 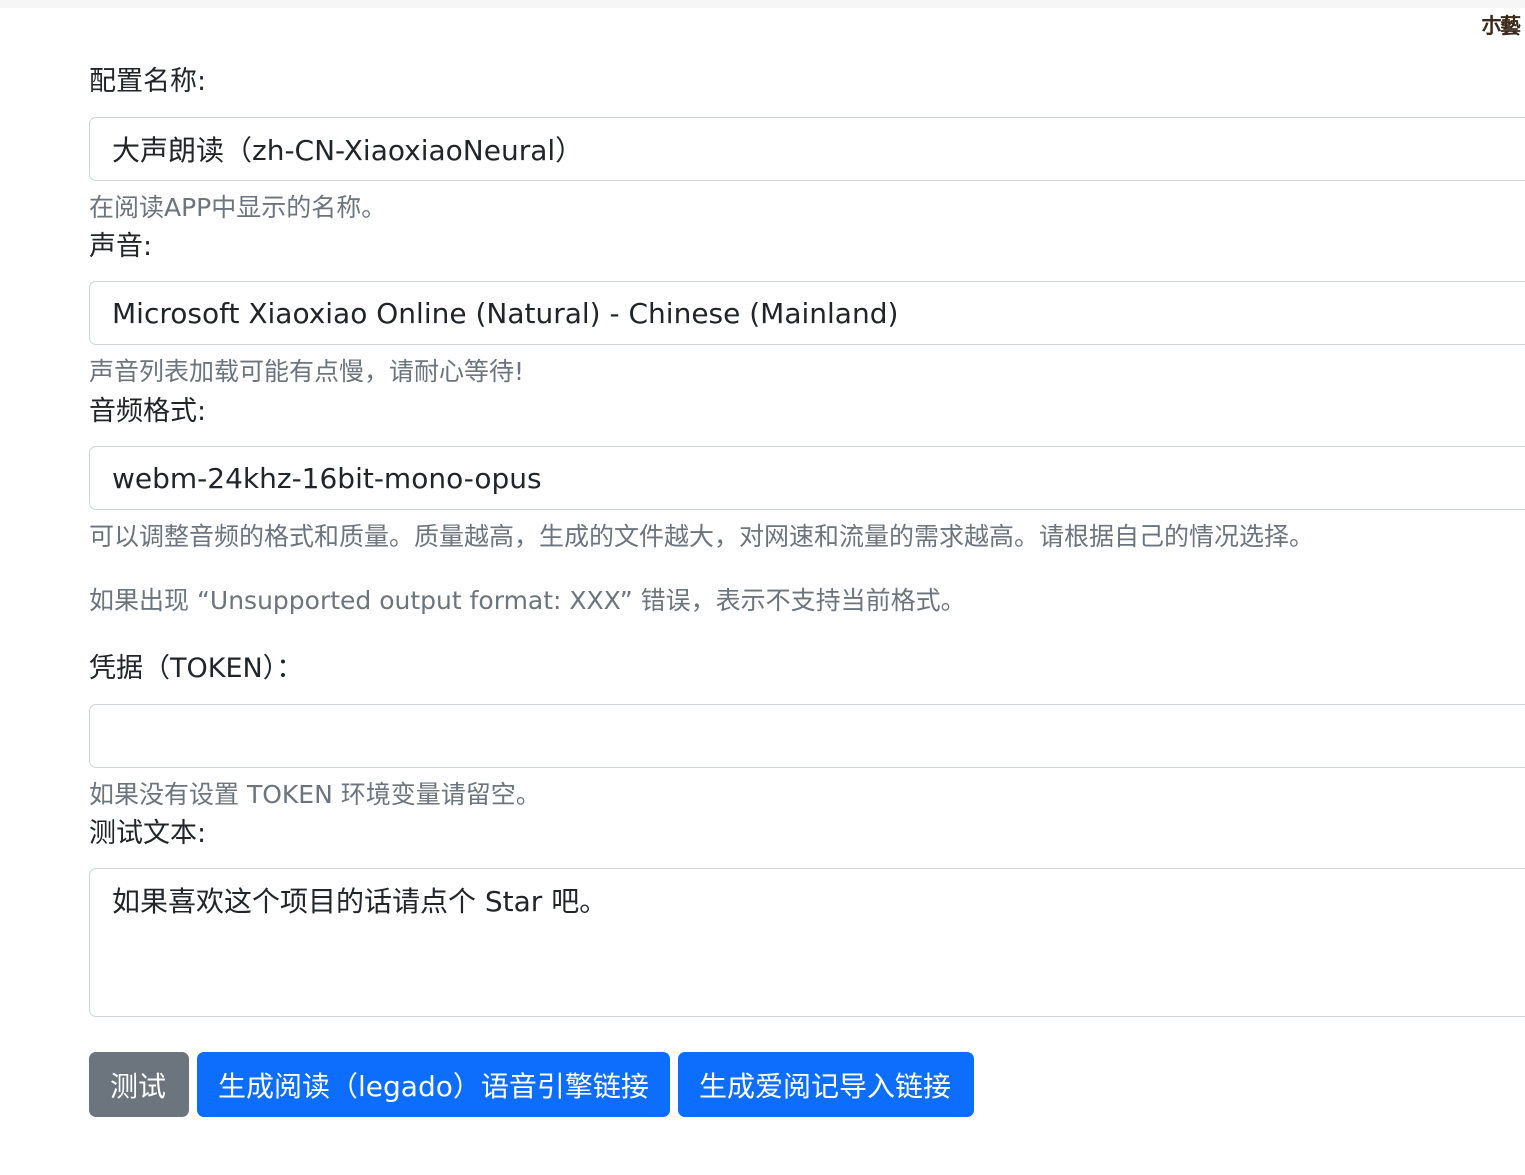 I want to click on generate-legado-link-button: 生成阅读（legado）语音引擎链接, so click(x=433, y=1084).